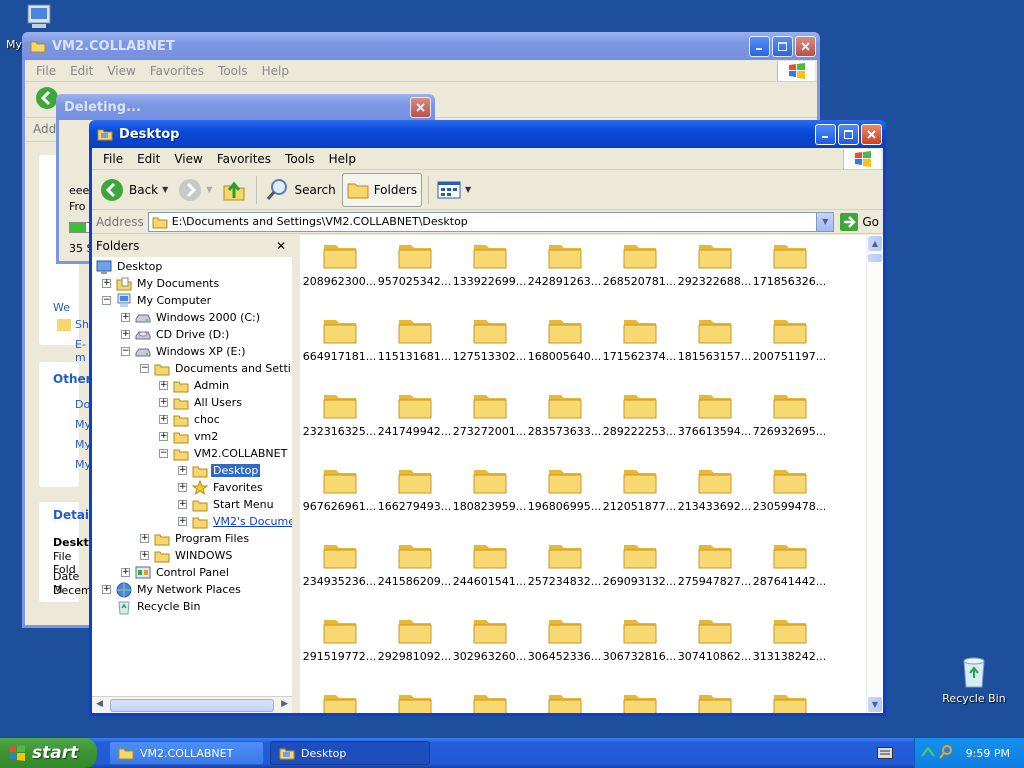  What do you see at coordinates (130, 266) in the screenshot?
I see `tree-node: Desktop` at bounding box center [130, 266].